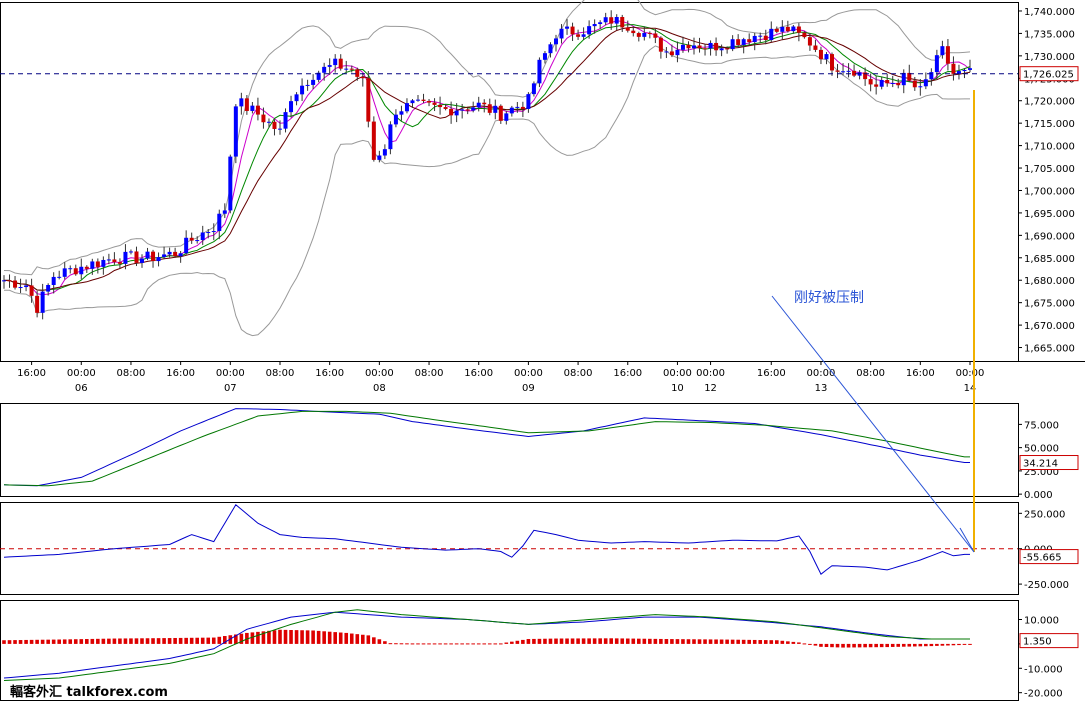  What do you see at coordinates (1049, 191) in the screenshot?
I see `y-tick-label: 1,700.000` at bounding box center [1049, 191].